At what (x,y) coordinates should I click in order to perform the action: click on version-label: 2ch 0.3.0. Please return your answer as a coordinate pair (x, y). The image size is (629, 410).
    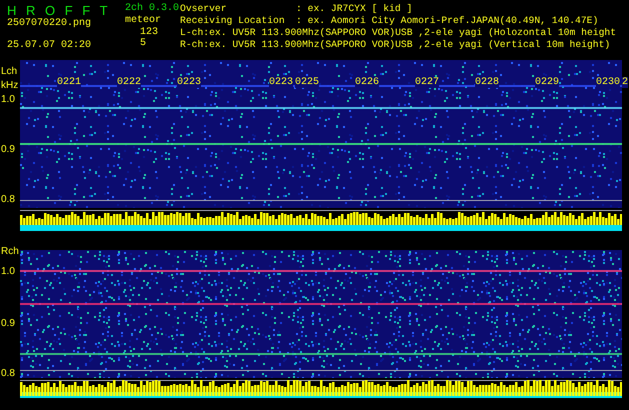
    Looking at the image, I should click on (152, 9).